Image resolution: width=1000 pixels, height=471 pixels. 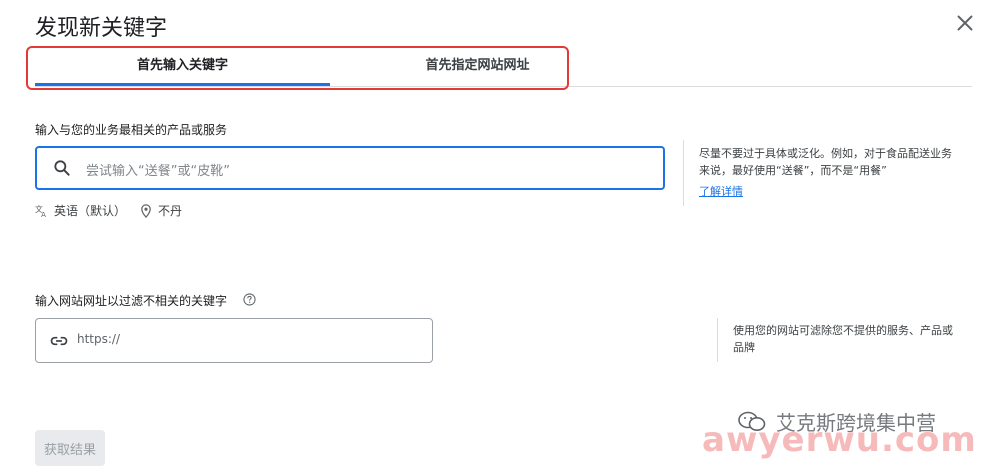 I want to click on location-selector: 不丹, so click(x=170, y=210).